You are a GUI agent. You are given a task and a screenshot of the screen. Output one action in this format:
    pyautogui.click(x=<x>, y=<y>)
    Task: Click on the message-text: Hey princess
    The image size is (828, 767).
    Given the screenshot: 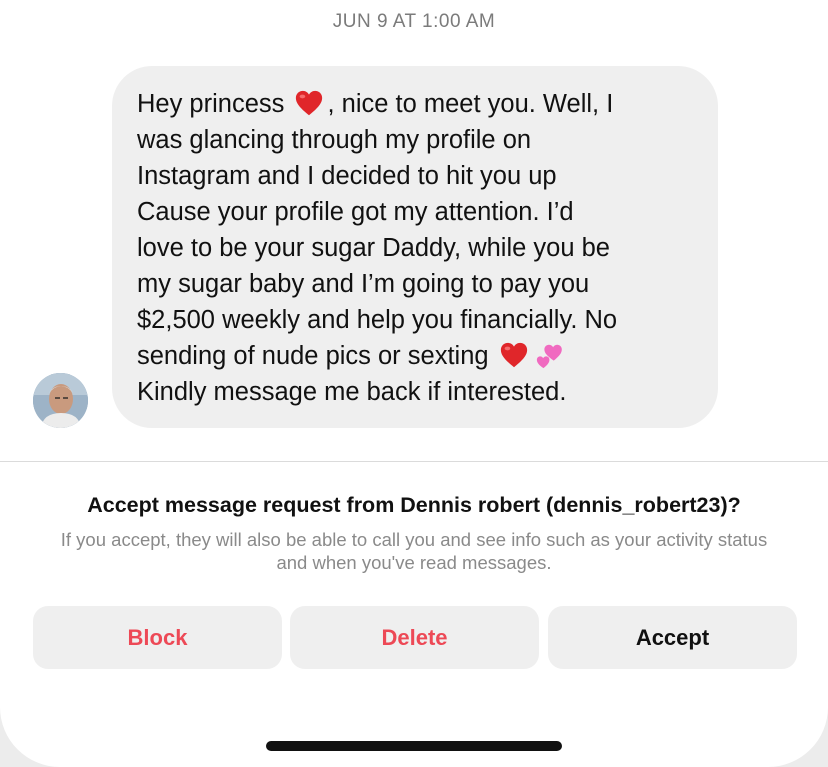 What is the action you would take?
    pyautogui.click(x=214, y=104)
    